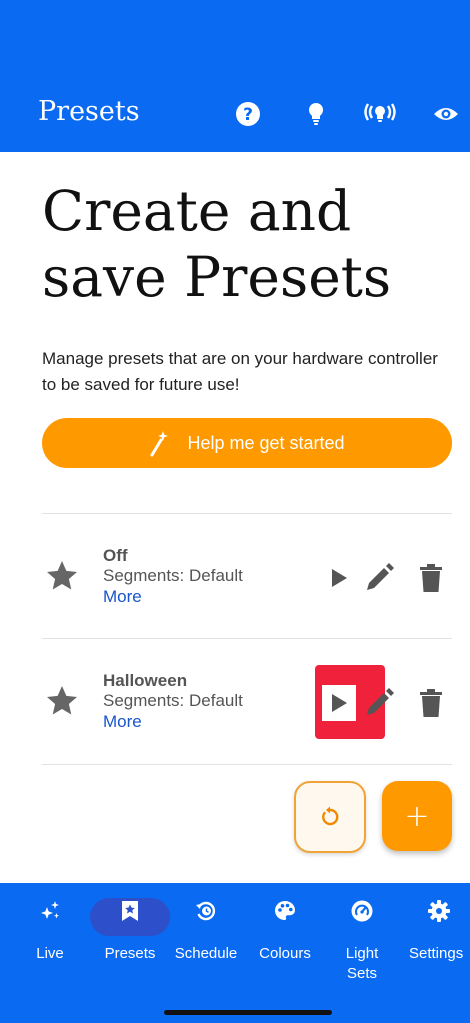 This screenshot has height=1023, width=470. What do you see at coordinates (446, 114) in the screenshot?
I see `eye-icon` at bounding box center [446, 114].